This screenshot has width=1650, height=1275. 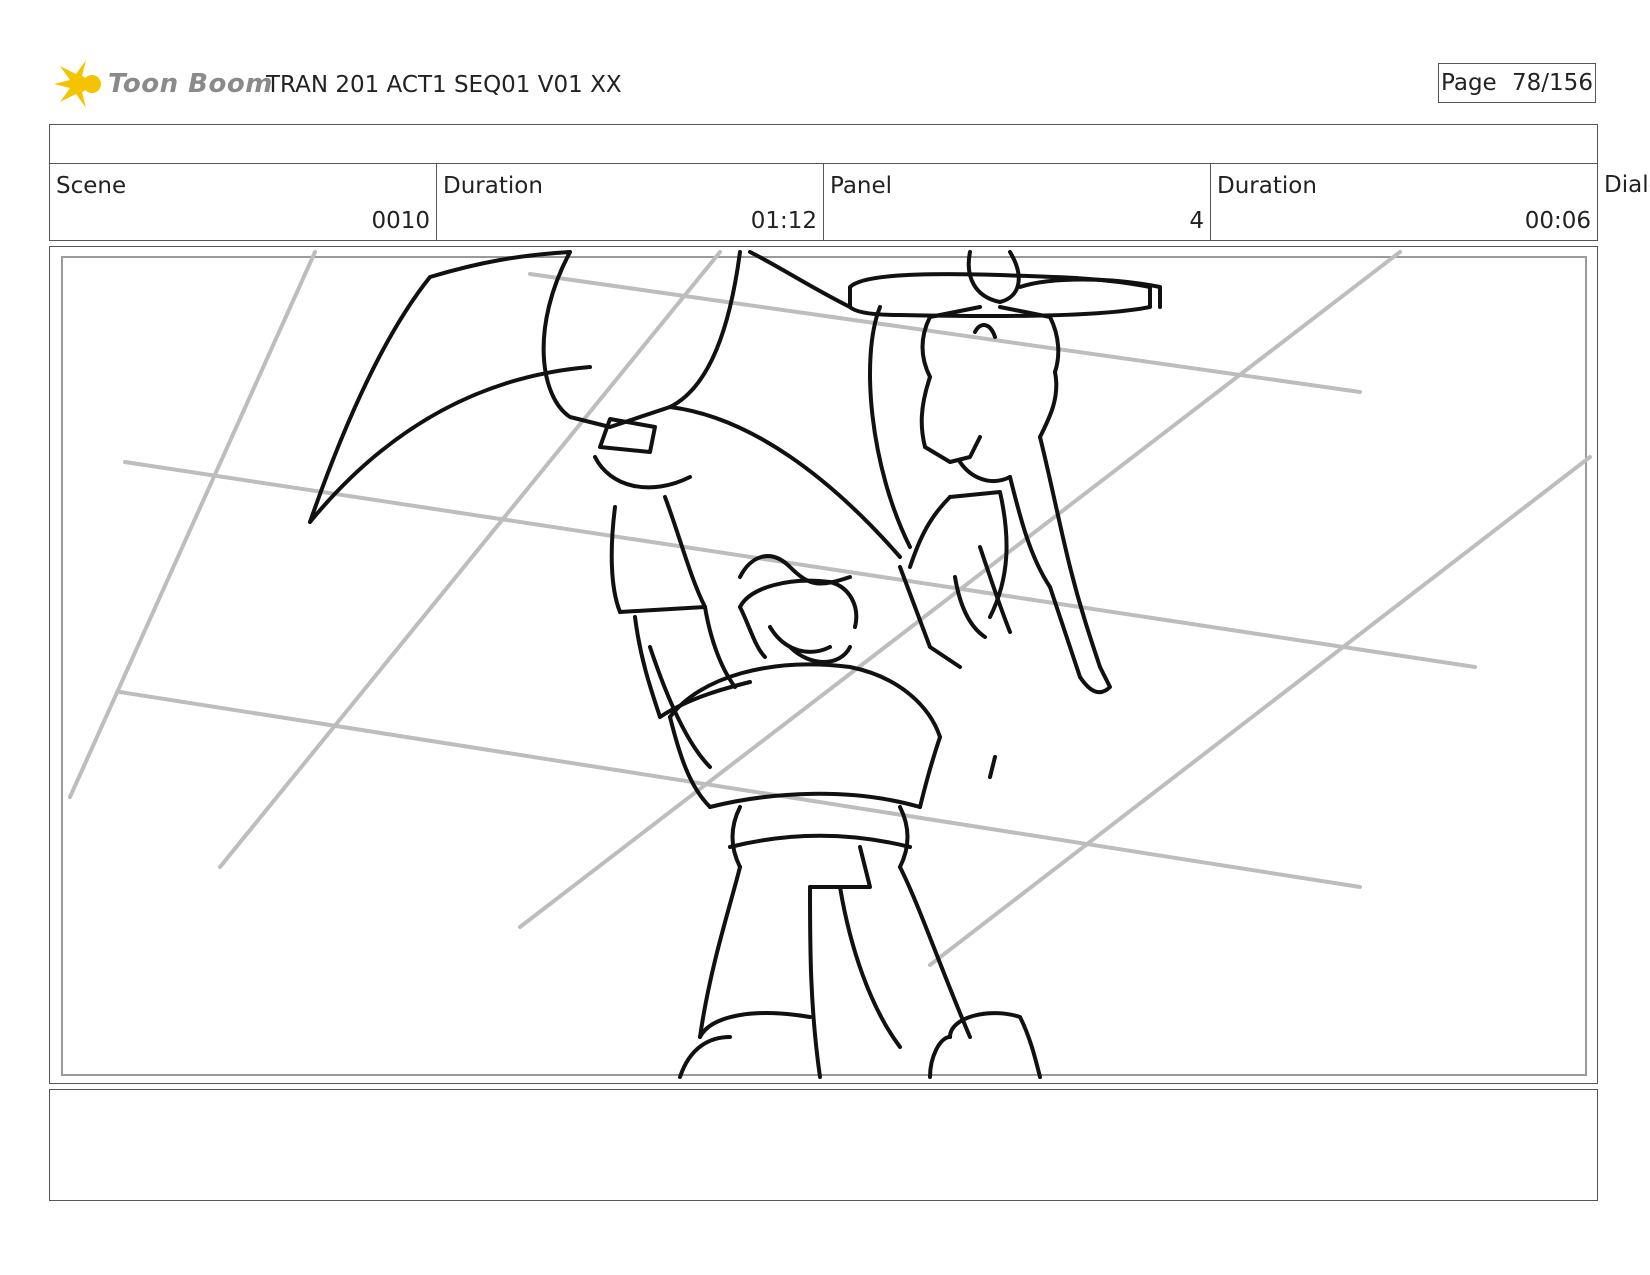 I want to click on brand-name: Toon Boom, so click(x=190, y=84).